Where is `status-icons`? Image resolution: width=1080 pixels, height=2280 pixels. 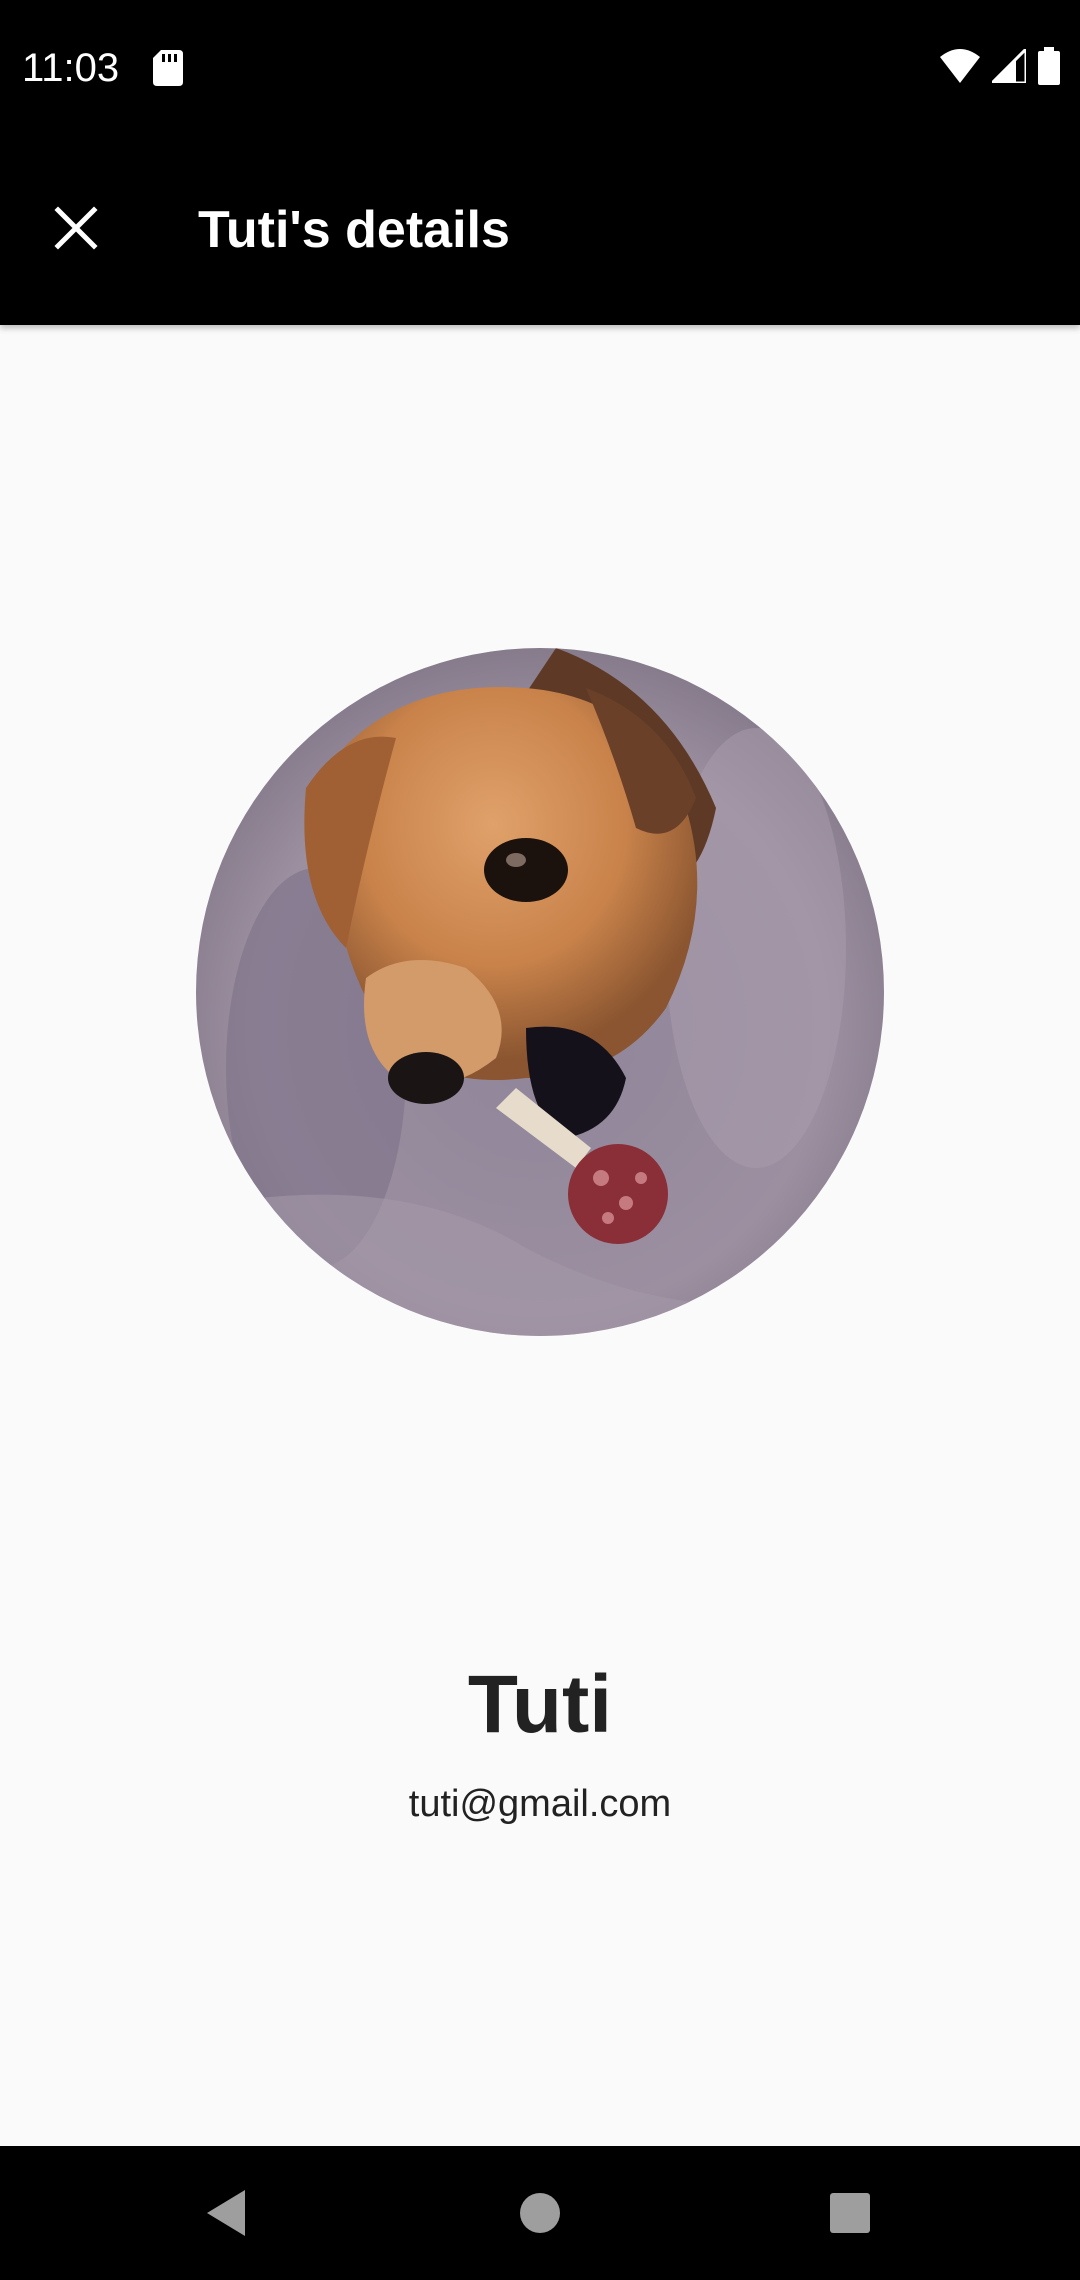
status-icons is located at coordinates (1000, 67).